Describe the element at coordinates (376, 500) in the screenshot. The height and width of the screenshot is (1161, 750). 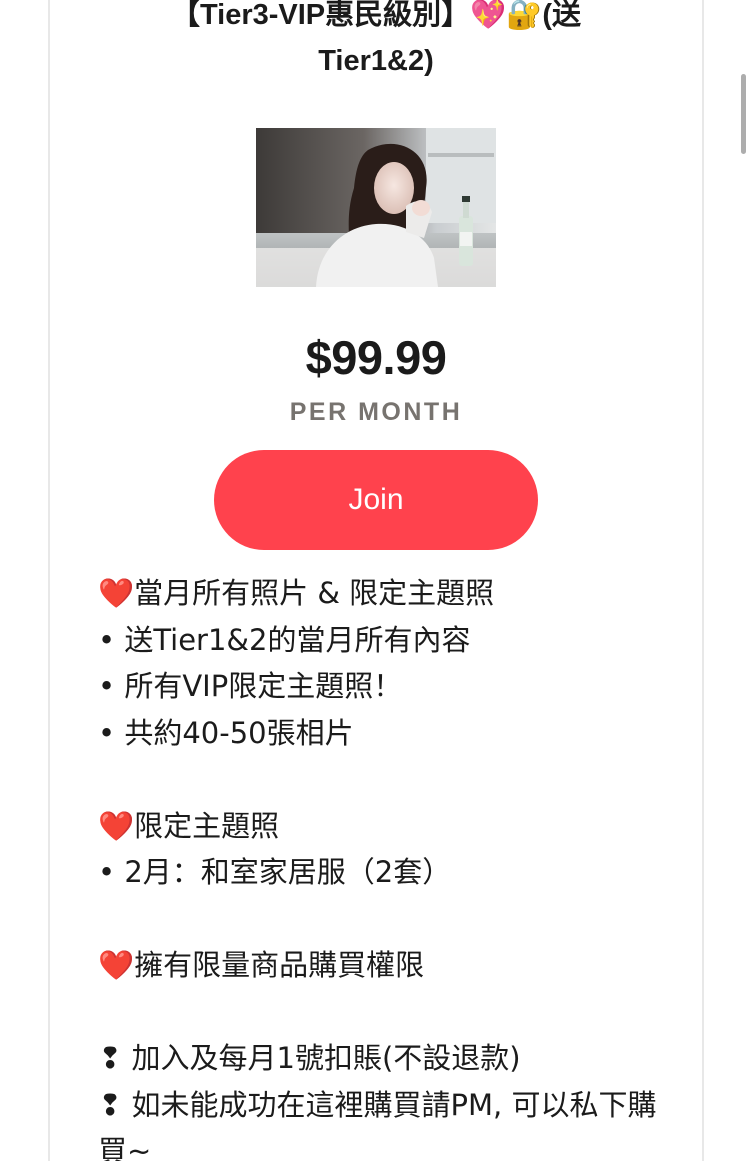
I see `join-button: Join` at that location.